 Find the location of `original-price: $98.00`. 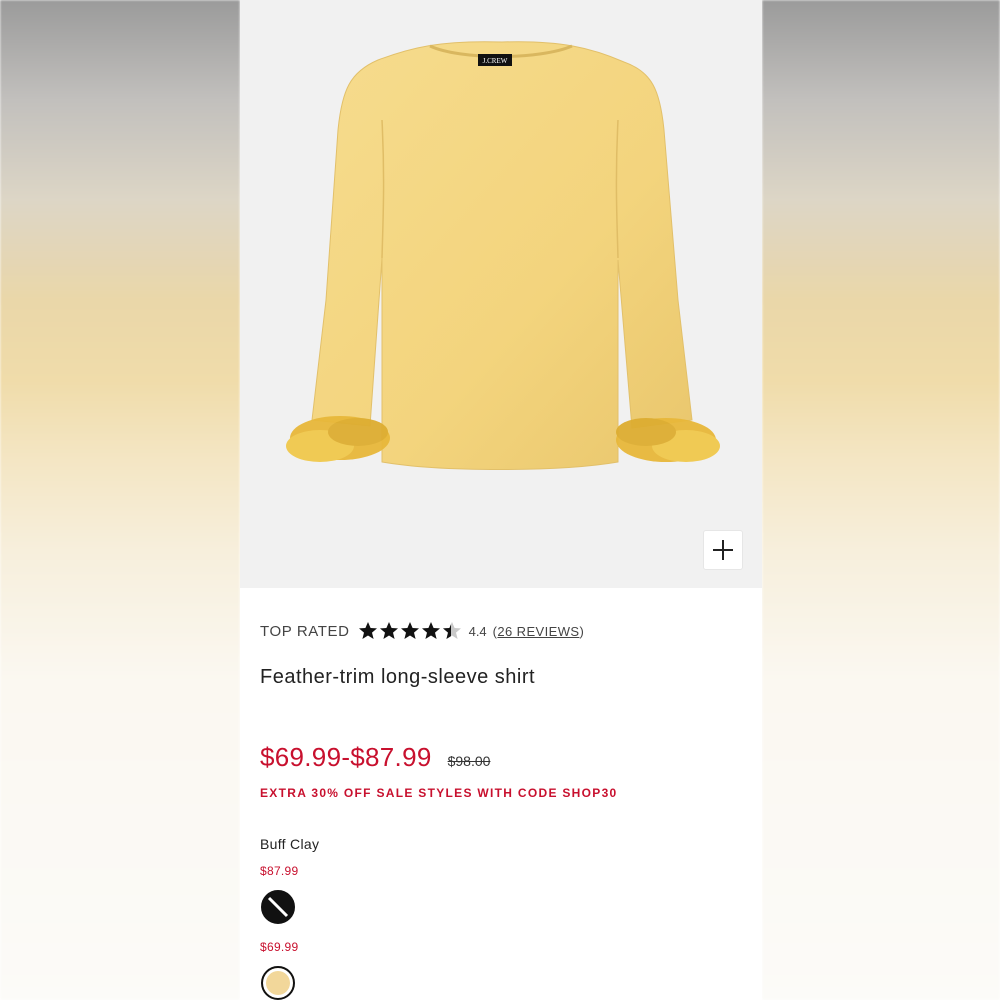

original-price: $98.00 is located at coordinates (469, 761).